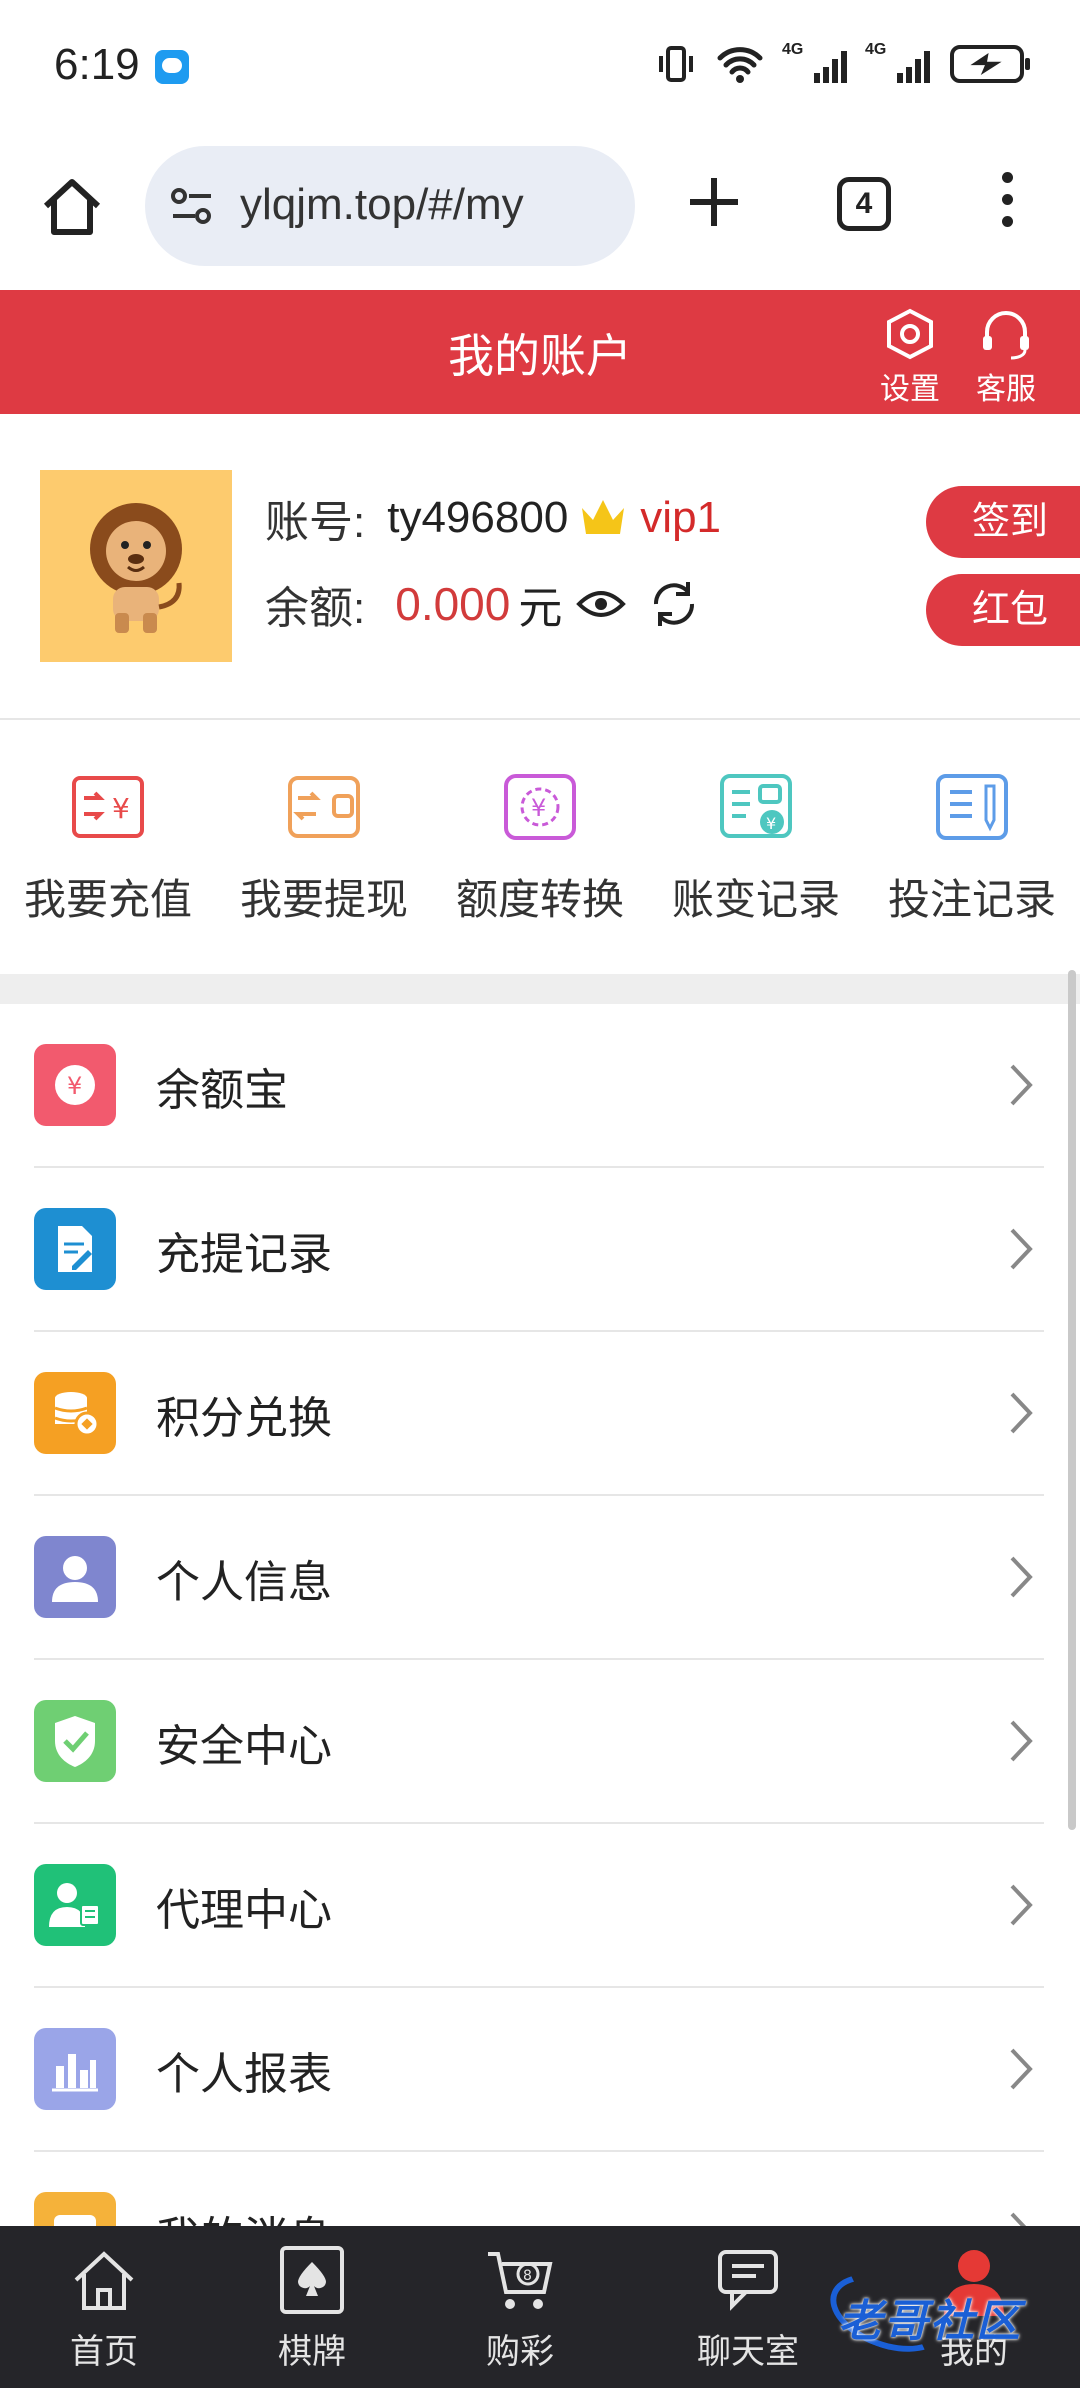 This screenshot has height=2388, width=1080. I want to click on wifi-icon, so click(740, 65).